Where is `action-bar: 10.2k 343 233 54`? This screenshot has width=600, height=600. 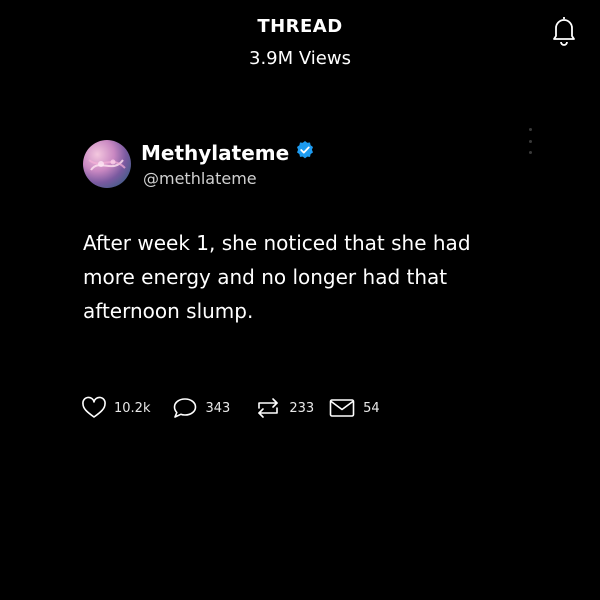
action-bar: 10.2k 343 233 54 is located at coordinates (230, 408).